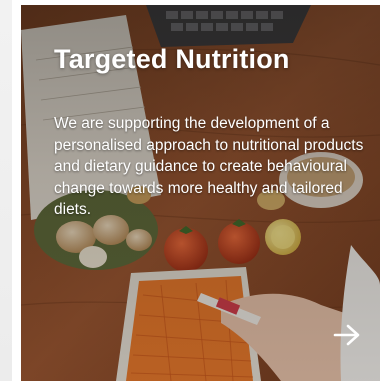  Describe the element at coordinates (6, 190) in the screenshot. I see `left-edge-panel` at that location.